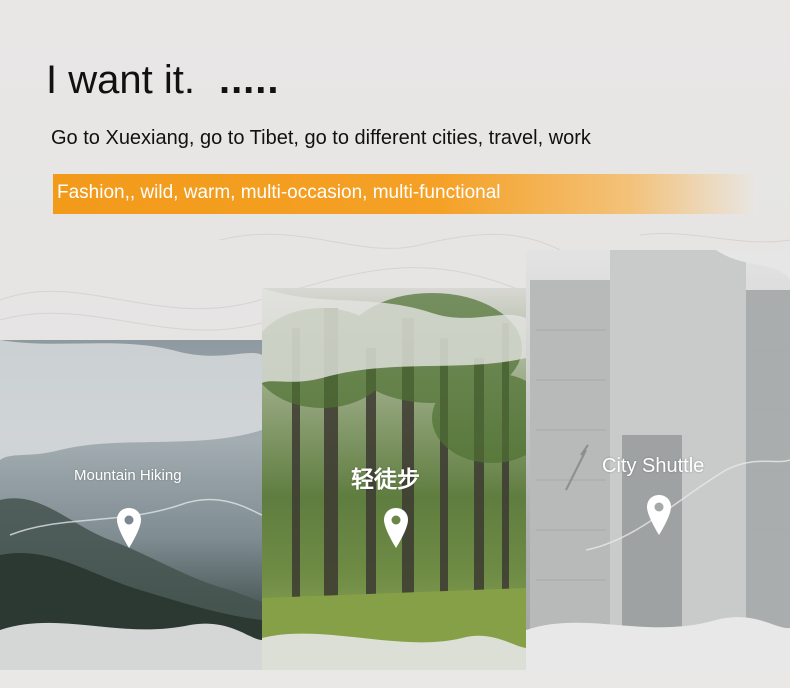 This screenshot has height=688, width=790. What do you see at coordinates (385, 480) in the screenshot?
I see `light-hiking-label: 轻徒步` at bounding box center [385, 480].